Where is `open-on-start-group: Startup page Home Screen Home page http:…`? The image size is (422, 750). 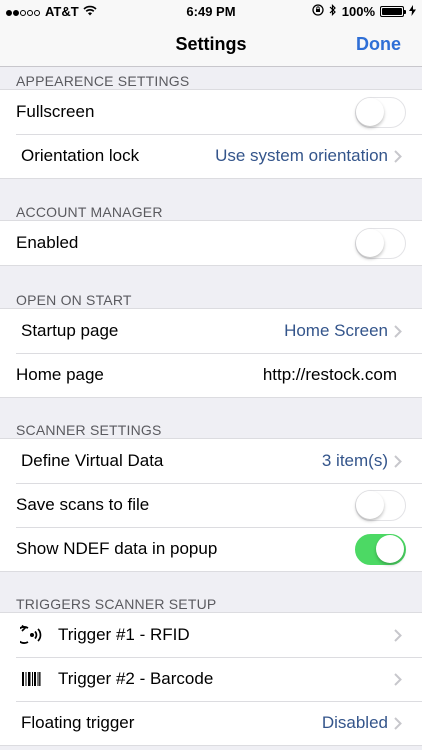 open-on-start-group: Startup page Home Screen Home page http:… is located at coordinates (211, 353).